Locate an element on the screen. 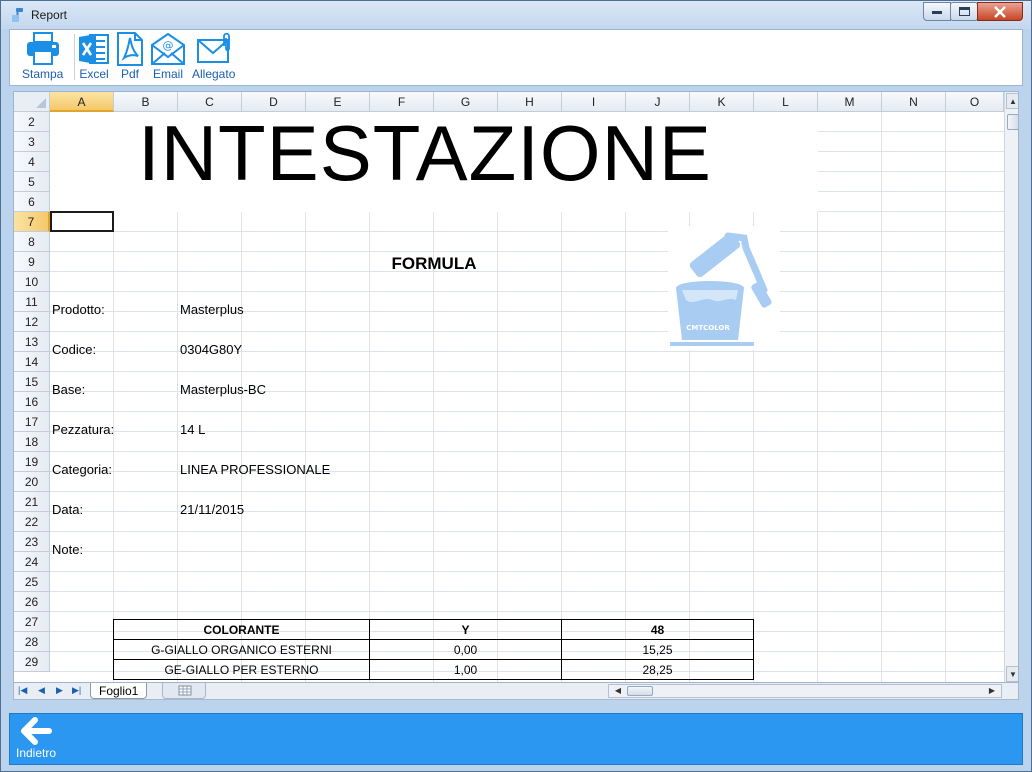  maximize-button is located at coordinates (964, 11).